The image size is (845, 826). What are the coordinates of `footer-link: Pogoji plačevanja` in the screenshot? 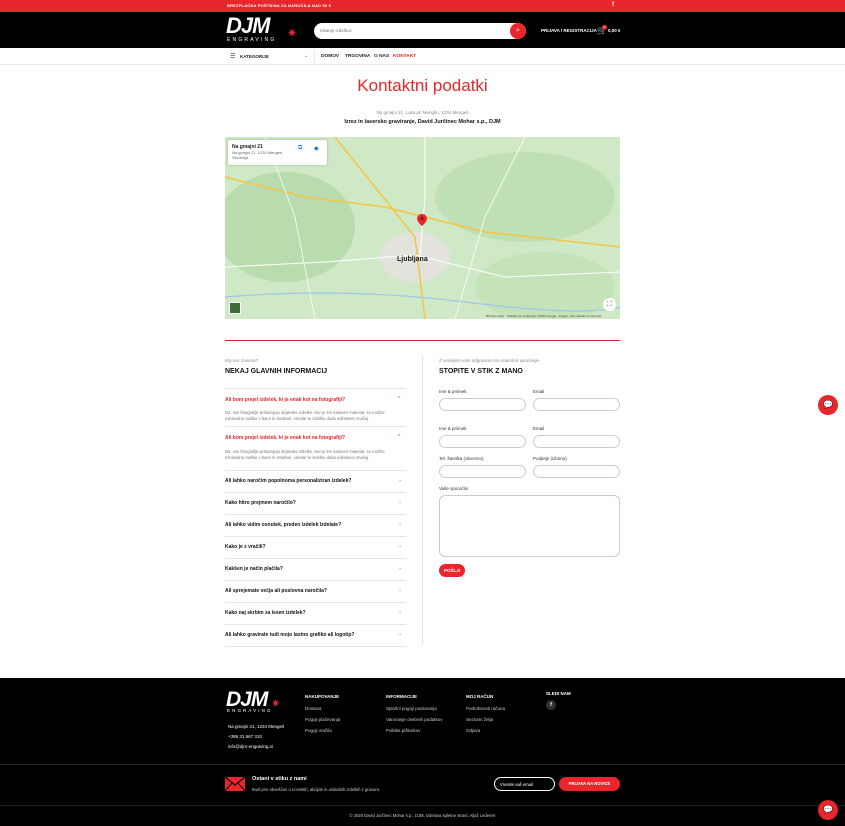 It's located at (322, 719).